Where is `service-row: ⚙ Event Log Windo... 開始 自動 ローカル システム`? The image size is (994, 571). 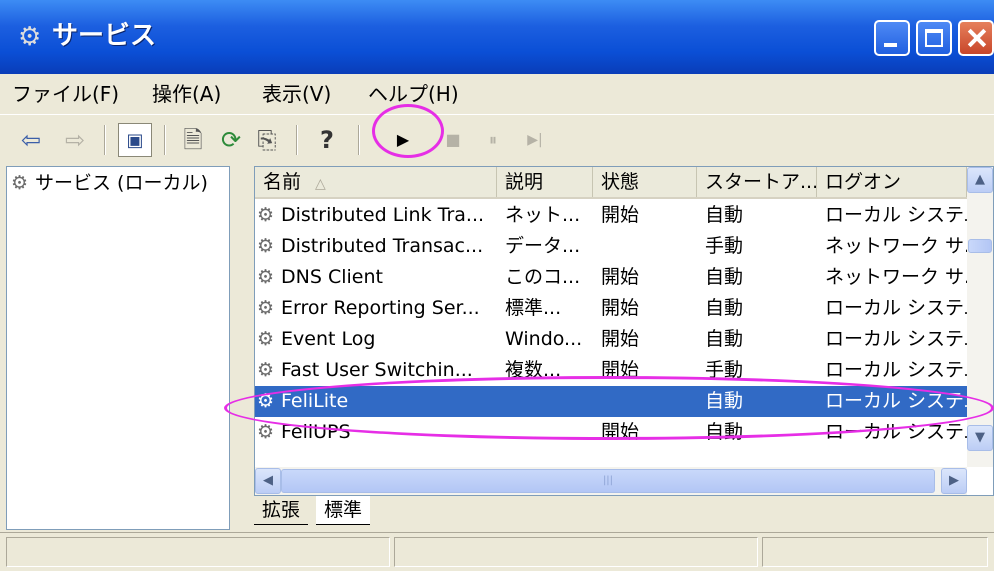
service-row: ⚙ Event Log Windo... 開始 自動 ローカル システム is located at coordinates (611, 339).